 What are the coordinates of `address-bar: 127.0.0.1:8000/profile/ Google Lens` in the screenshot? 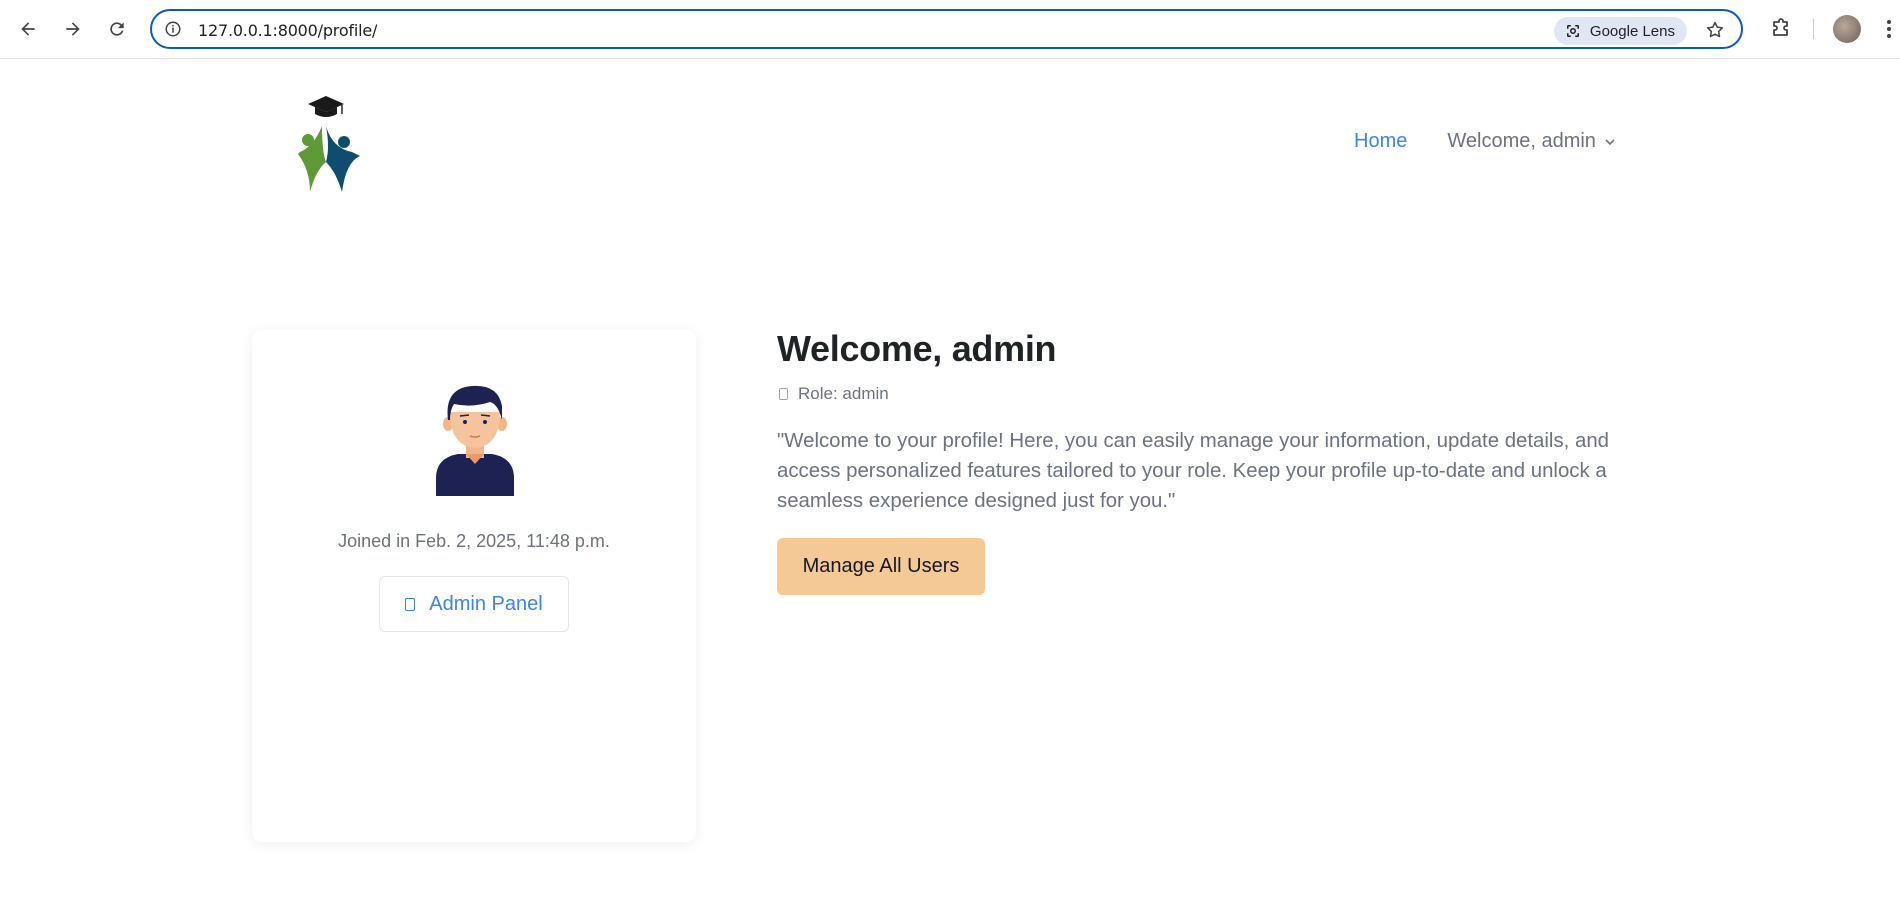 It's located at (946, 29).